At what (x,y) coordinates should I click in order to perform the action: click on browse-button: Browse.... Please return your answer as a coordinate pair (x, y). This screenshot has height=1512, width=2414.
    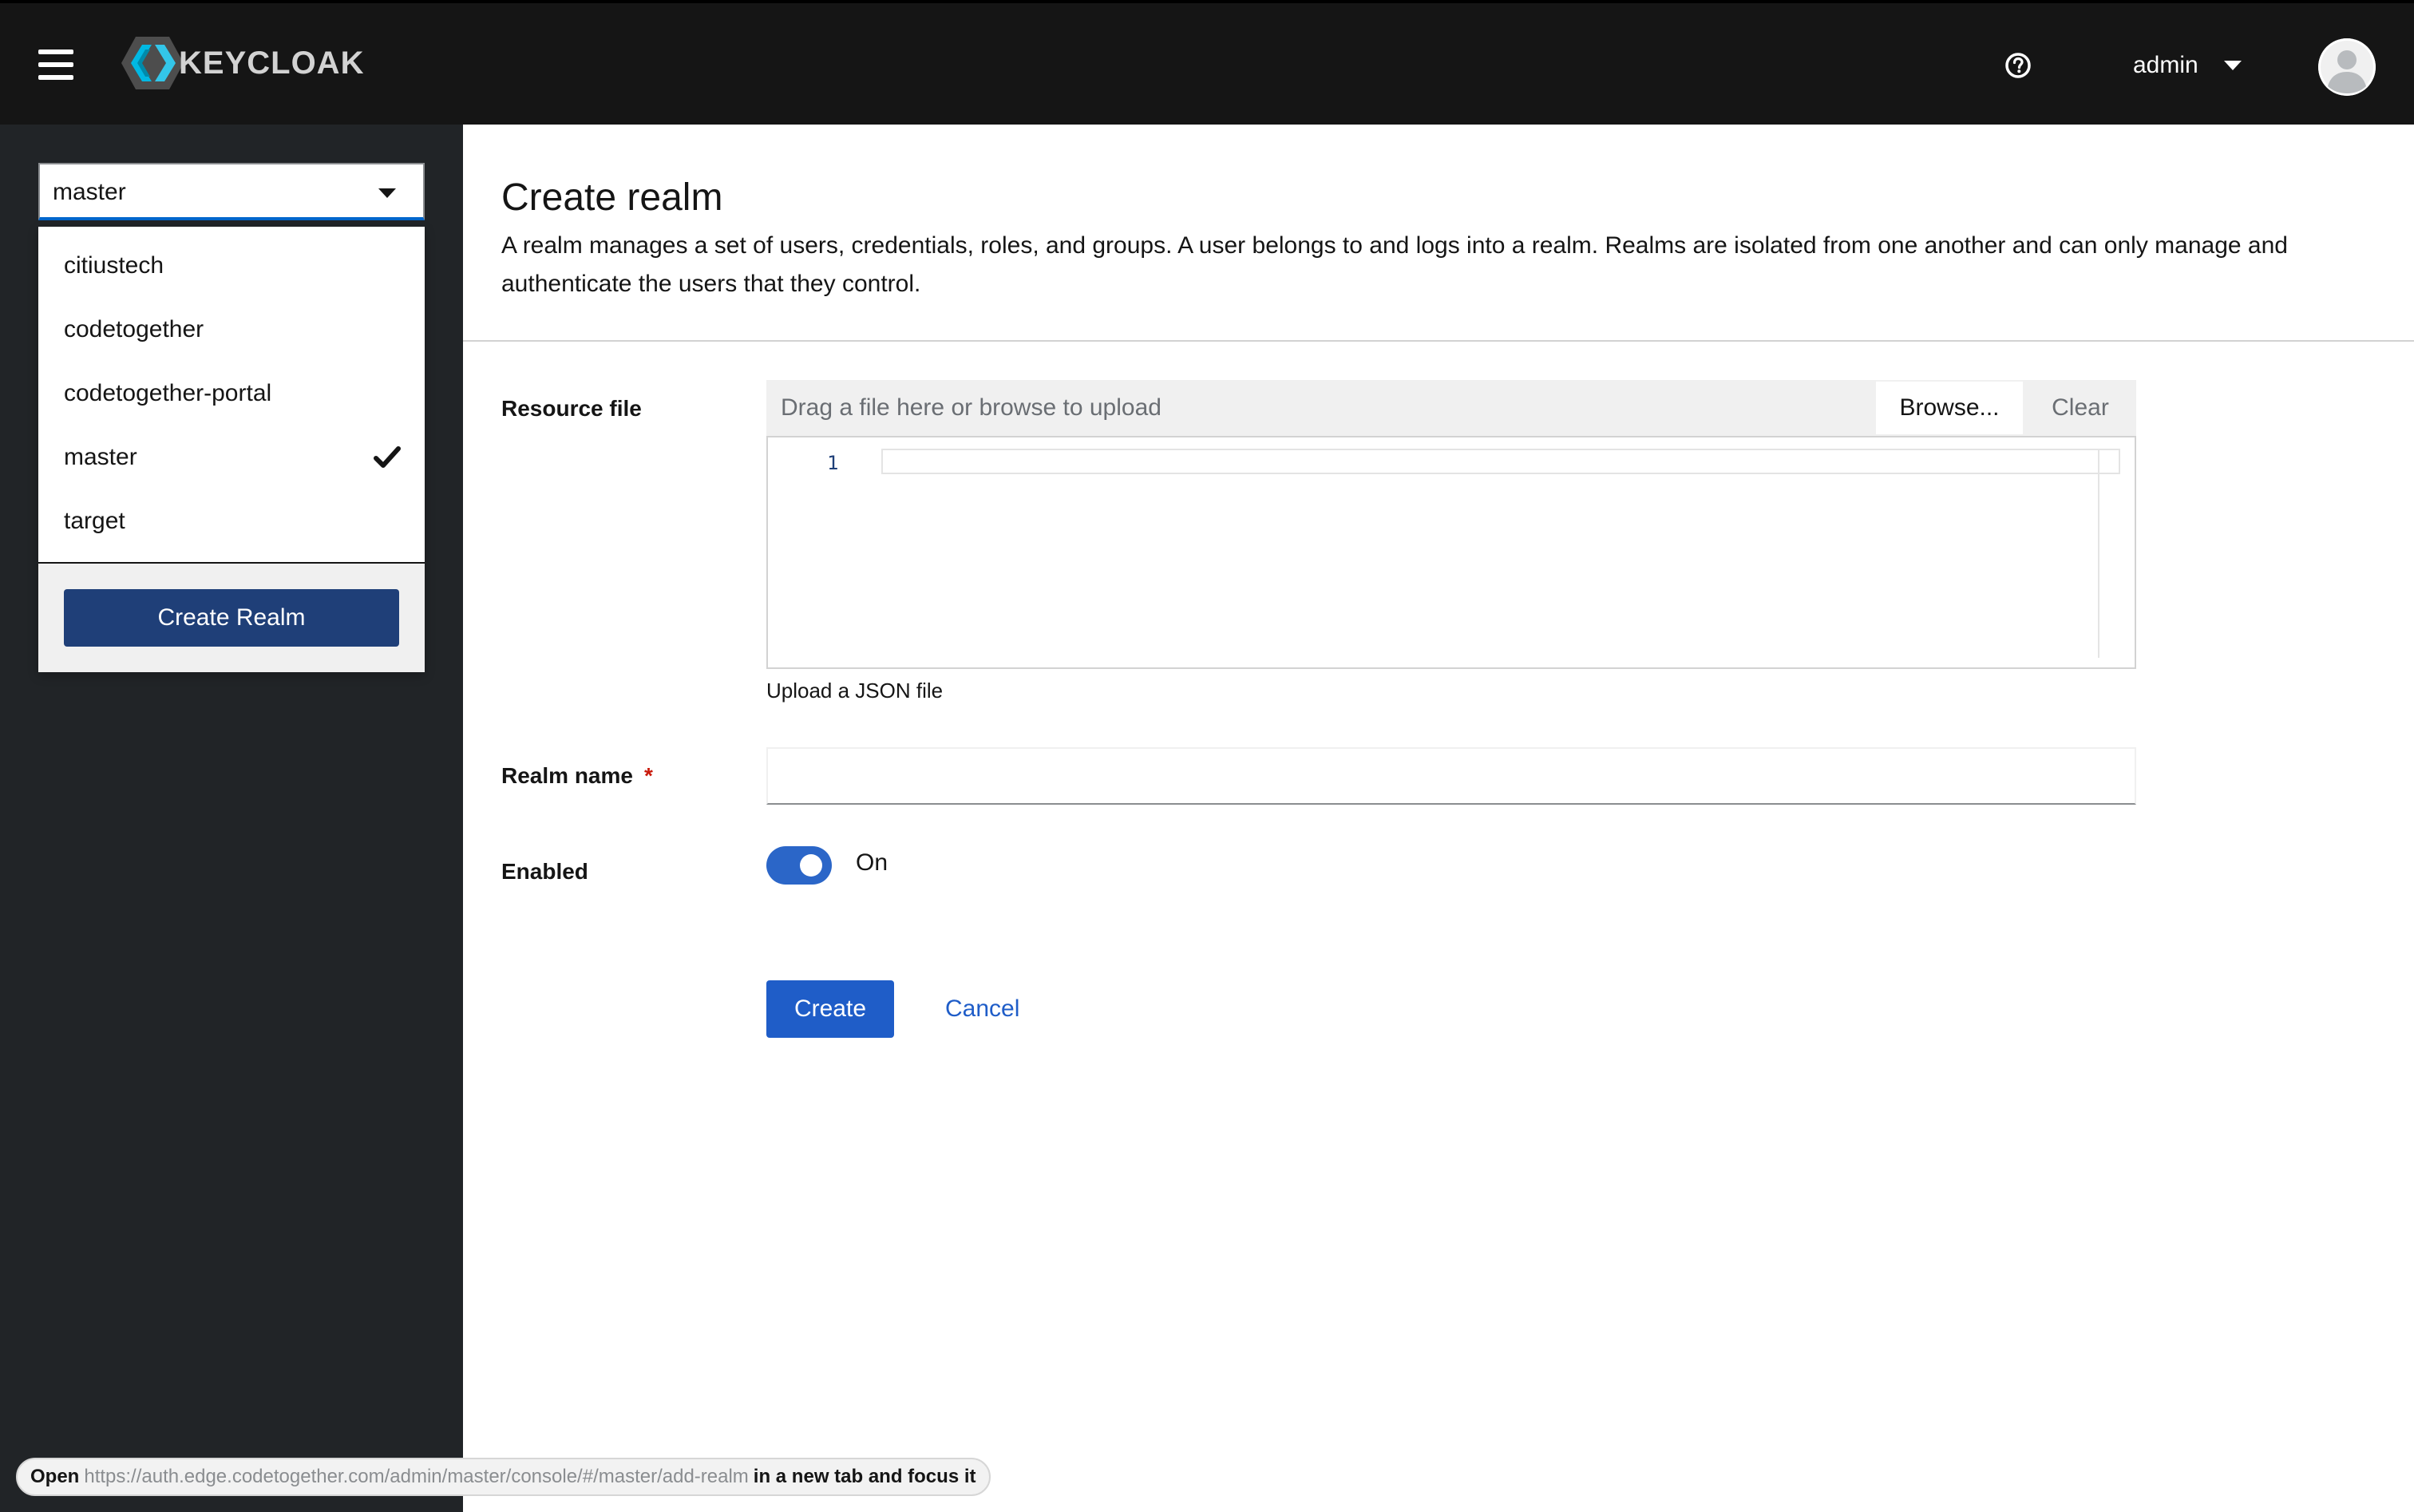
    Looking at the image, I should click on (1949, 408).